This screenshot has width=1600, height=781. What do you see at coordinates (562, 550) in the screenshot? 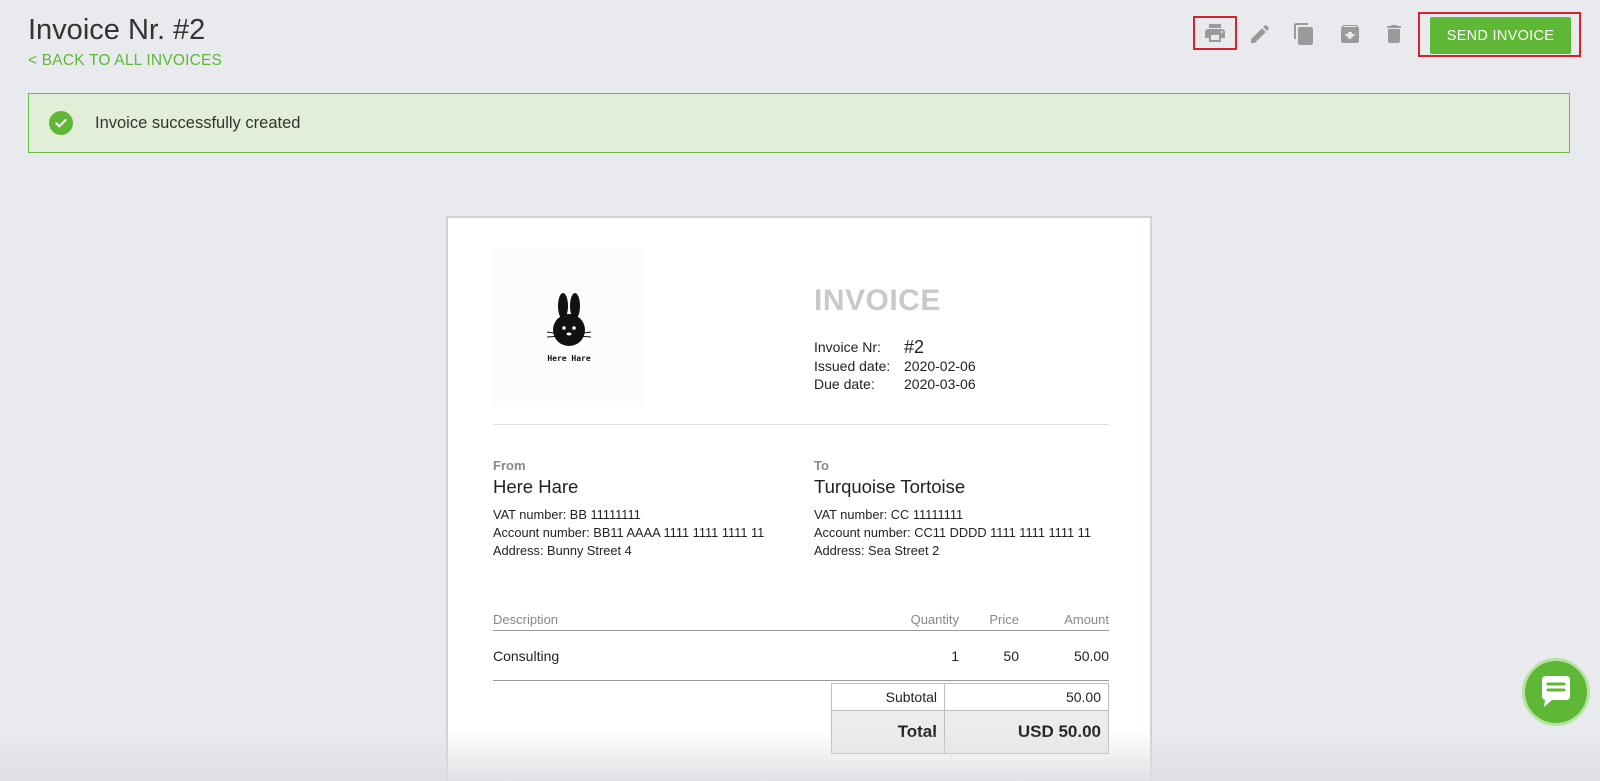
I see `from-address: Address: Bunny Street 4` at bounding box center [562, 550].